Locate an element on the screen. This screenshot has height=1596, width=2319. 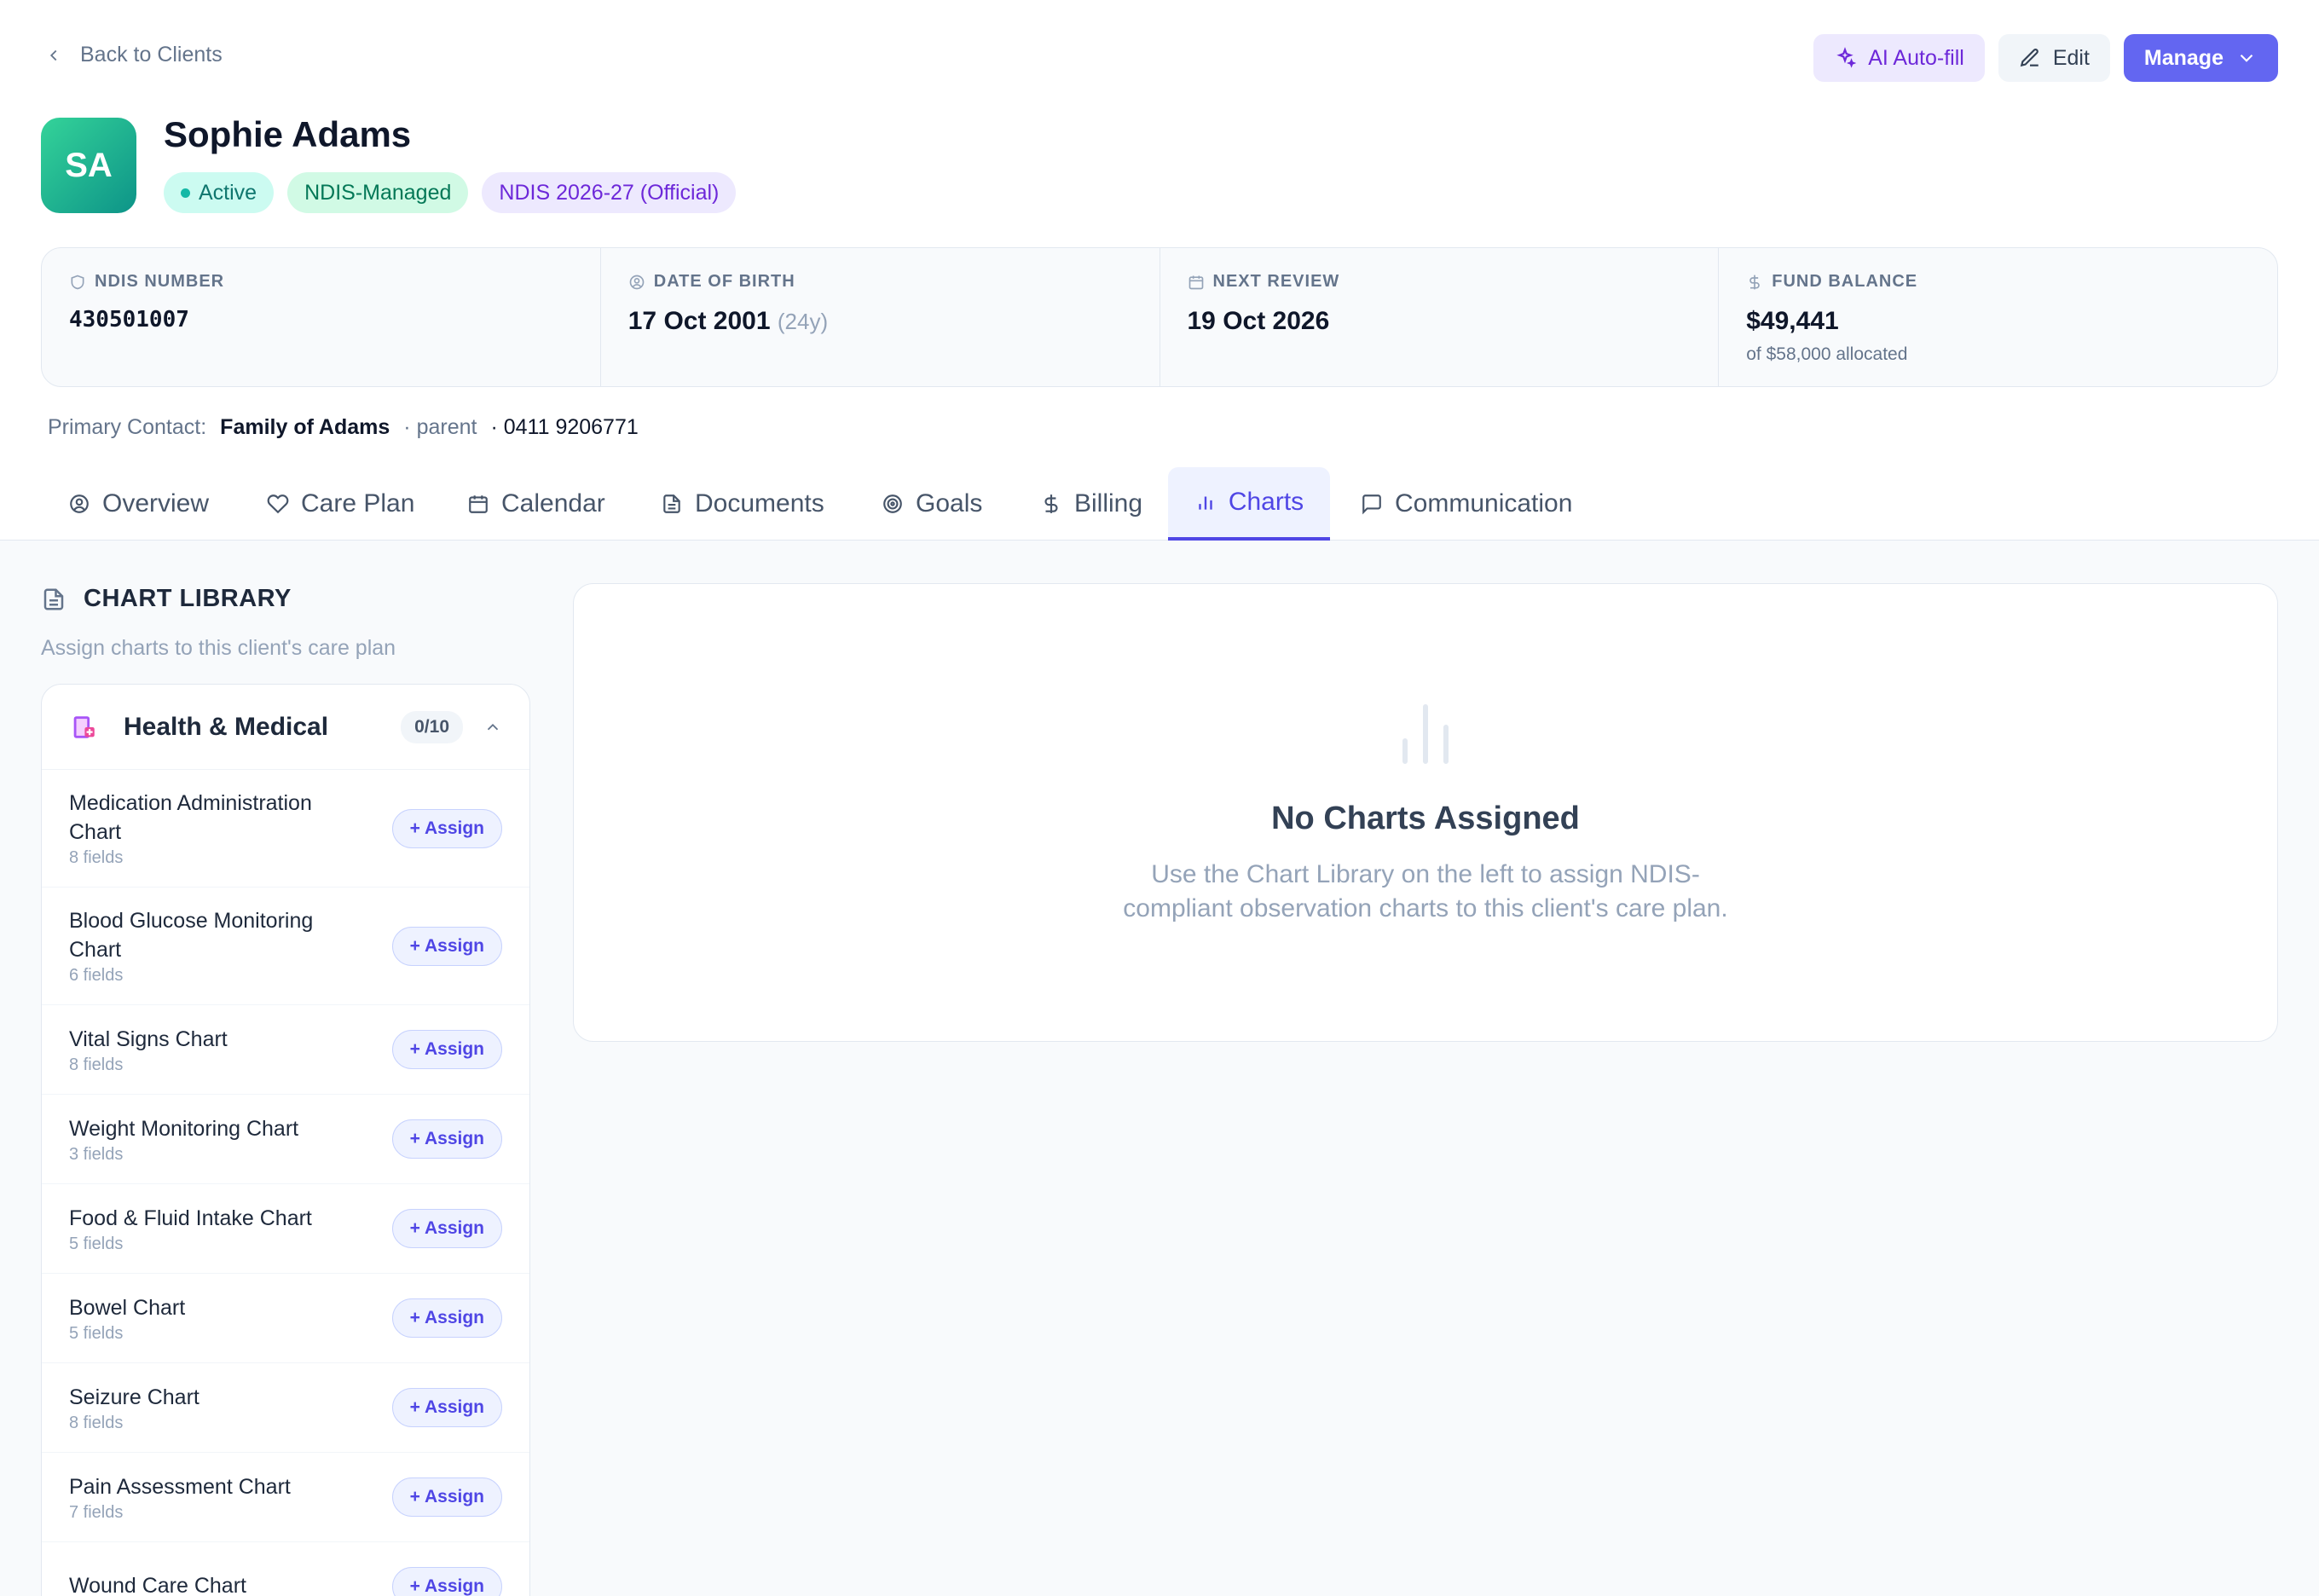
fund-allocated-note: of $58,000 allocated is located at coordinates (1827, 354).